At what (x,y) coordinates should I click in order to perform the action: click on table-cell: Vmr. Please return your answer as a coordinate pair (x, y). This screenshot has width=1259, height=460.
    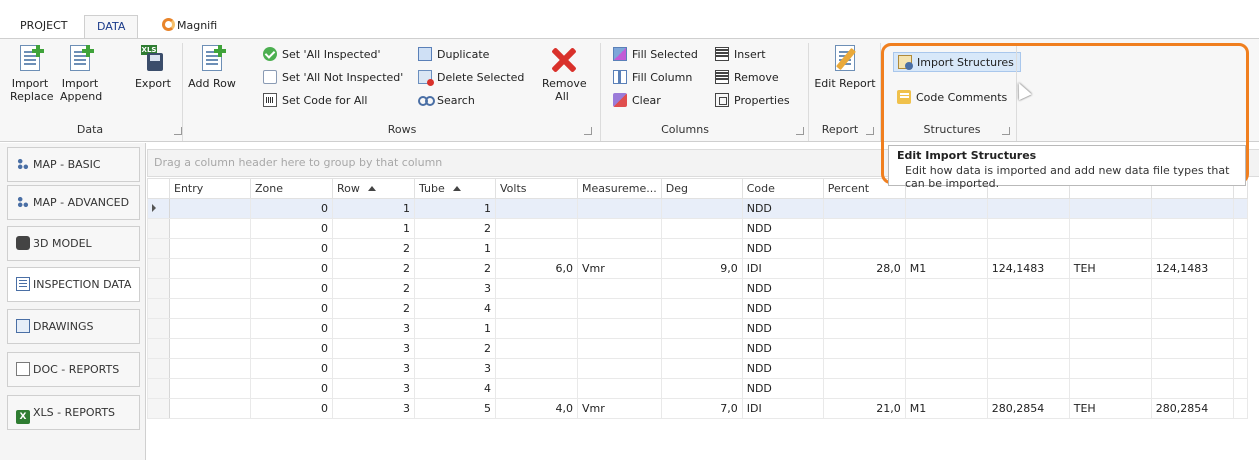
    Looking at the image, I should click on (619, 408).